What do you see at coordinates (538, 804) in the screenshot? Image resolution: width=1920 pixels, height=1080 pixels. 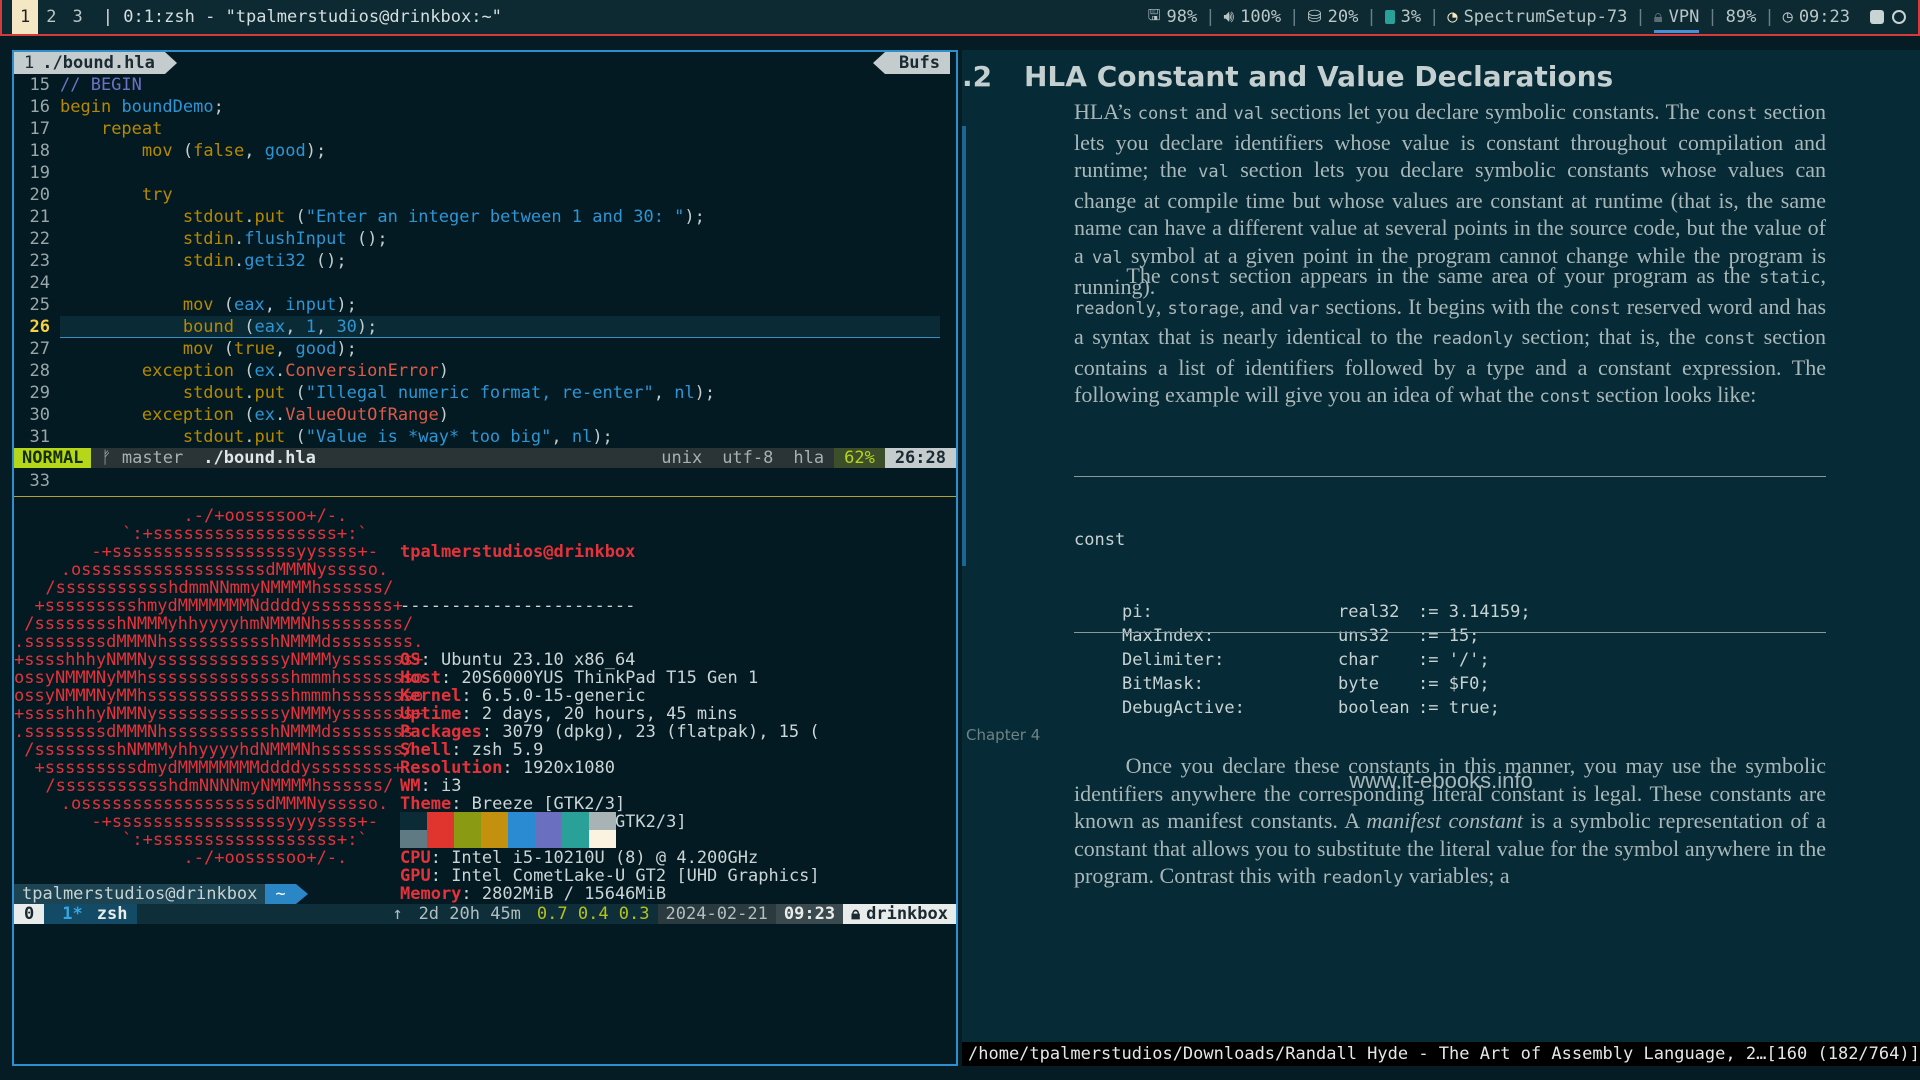 I see `info-value: : Breeze [GTK2/3]` at bounding box center [538, 804].